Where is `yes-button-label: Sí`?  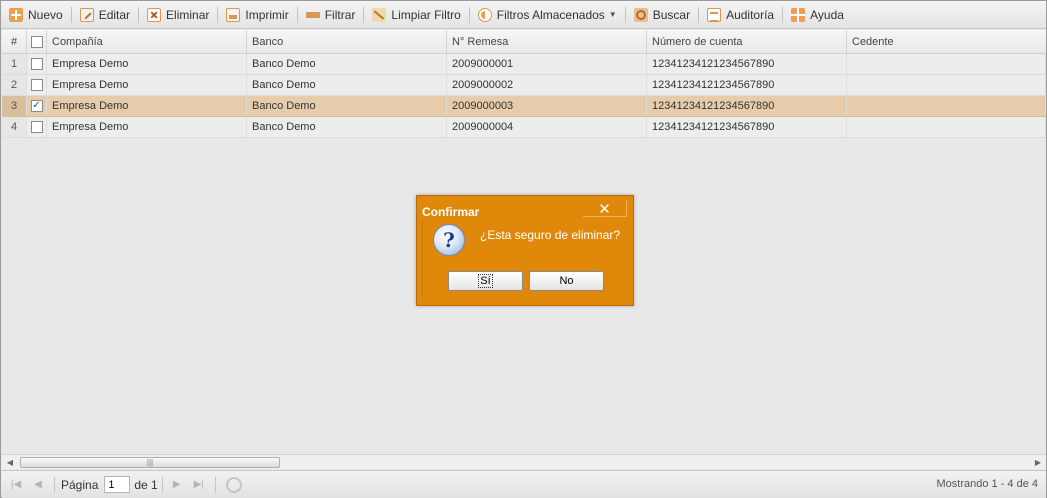
yes-button-label: Sí is located at coordinates (485, 281).